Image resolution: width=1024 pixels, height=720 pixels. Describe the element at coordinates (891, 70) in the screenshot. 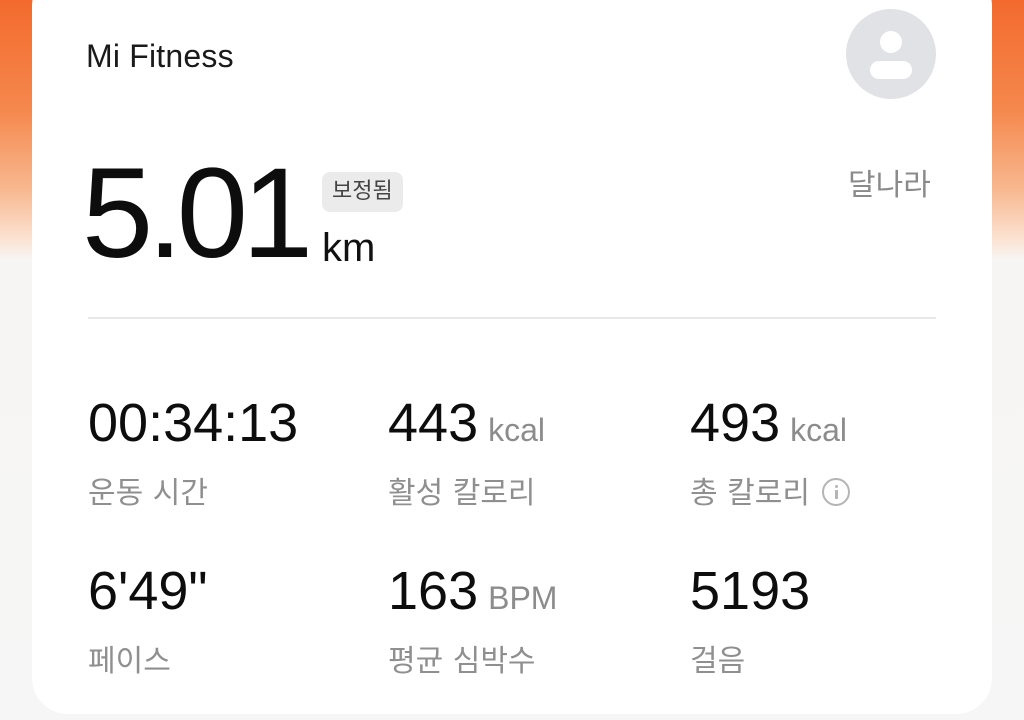

I see `avatar-body-shape` at that location.